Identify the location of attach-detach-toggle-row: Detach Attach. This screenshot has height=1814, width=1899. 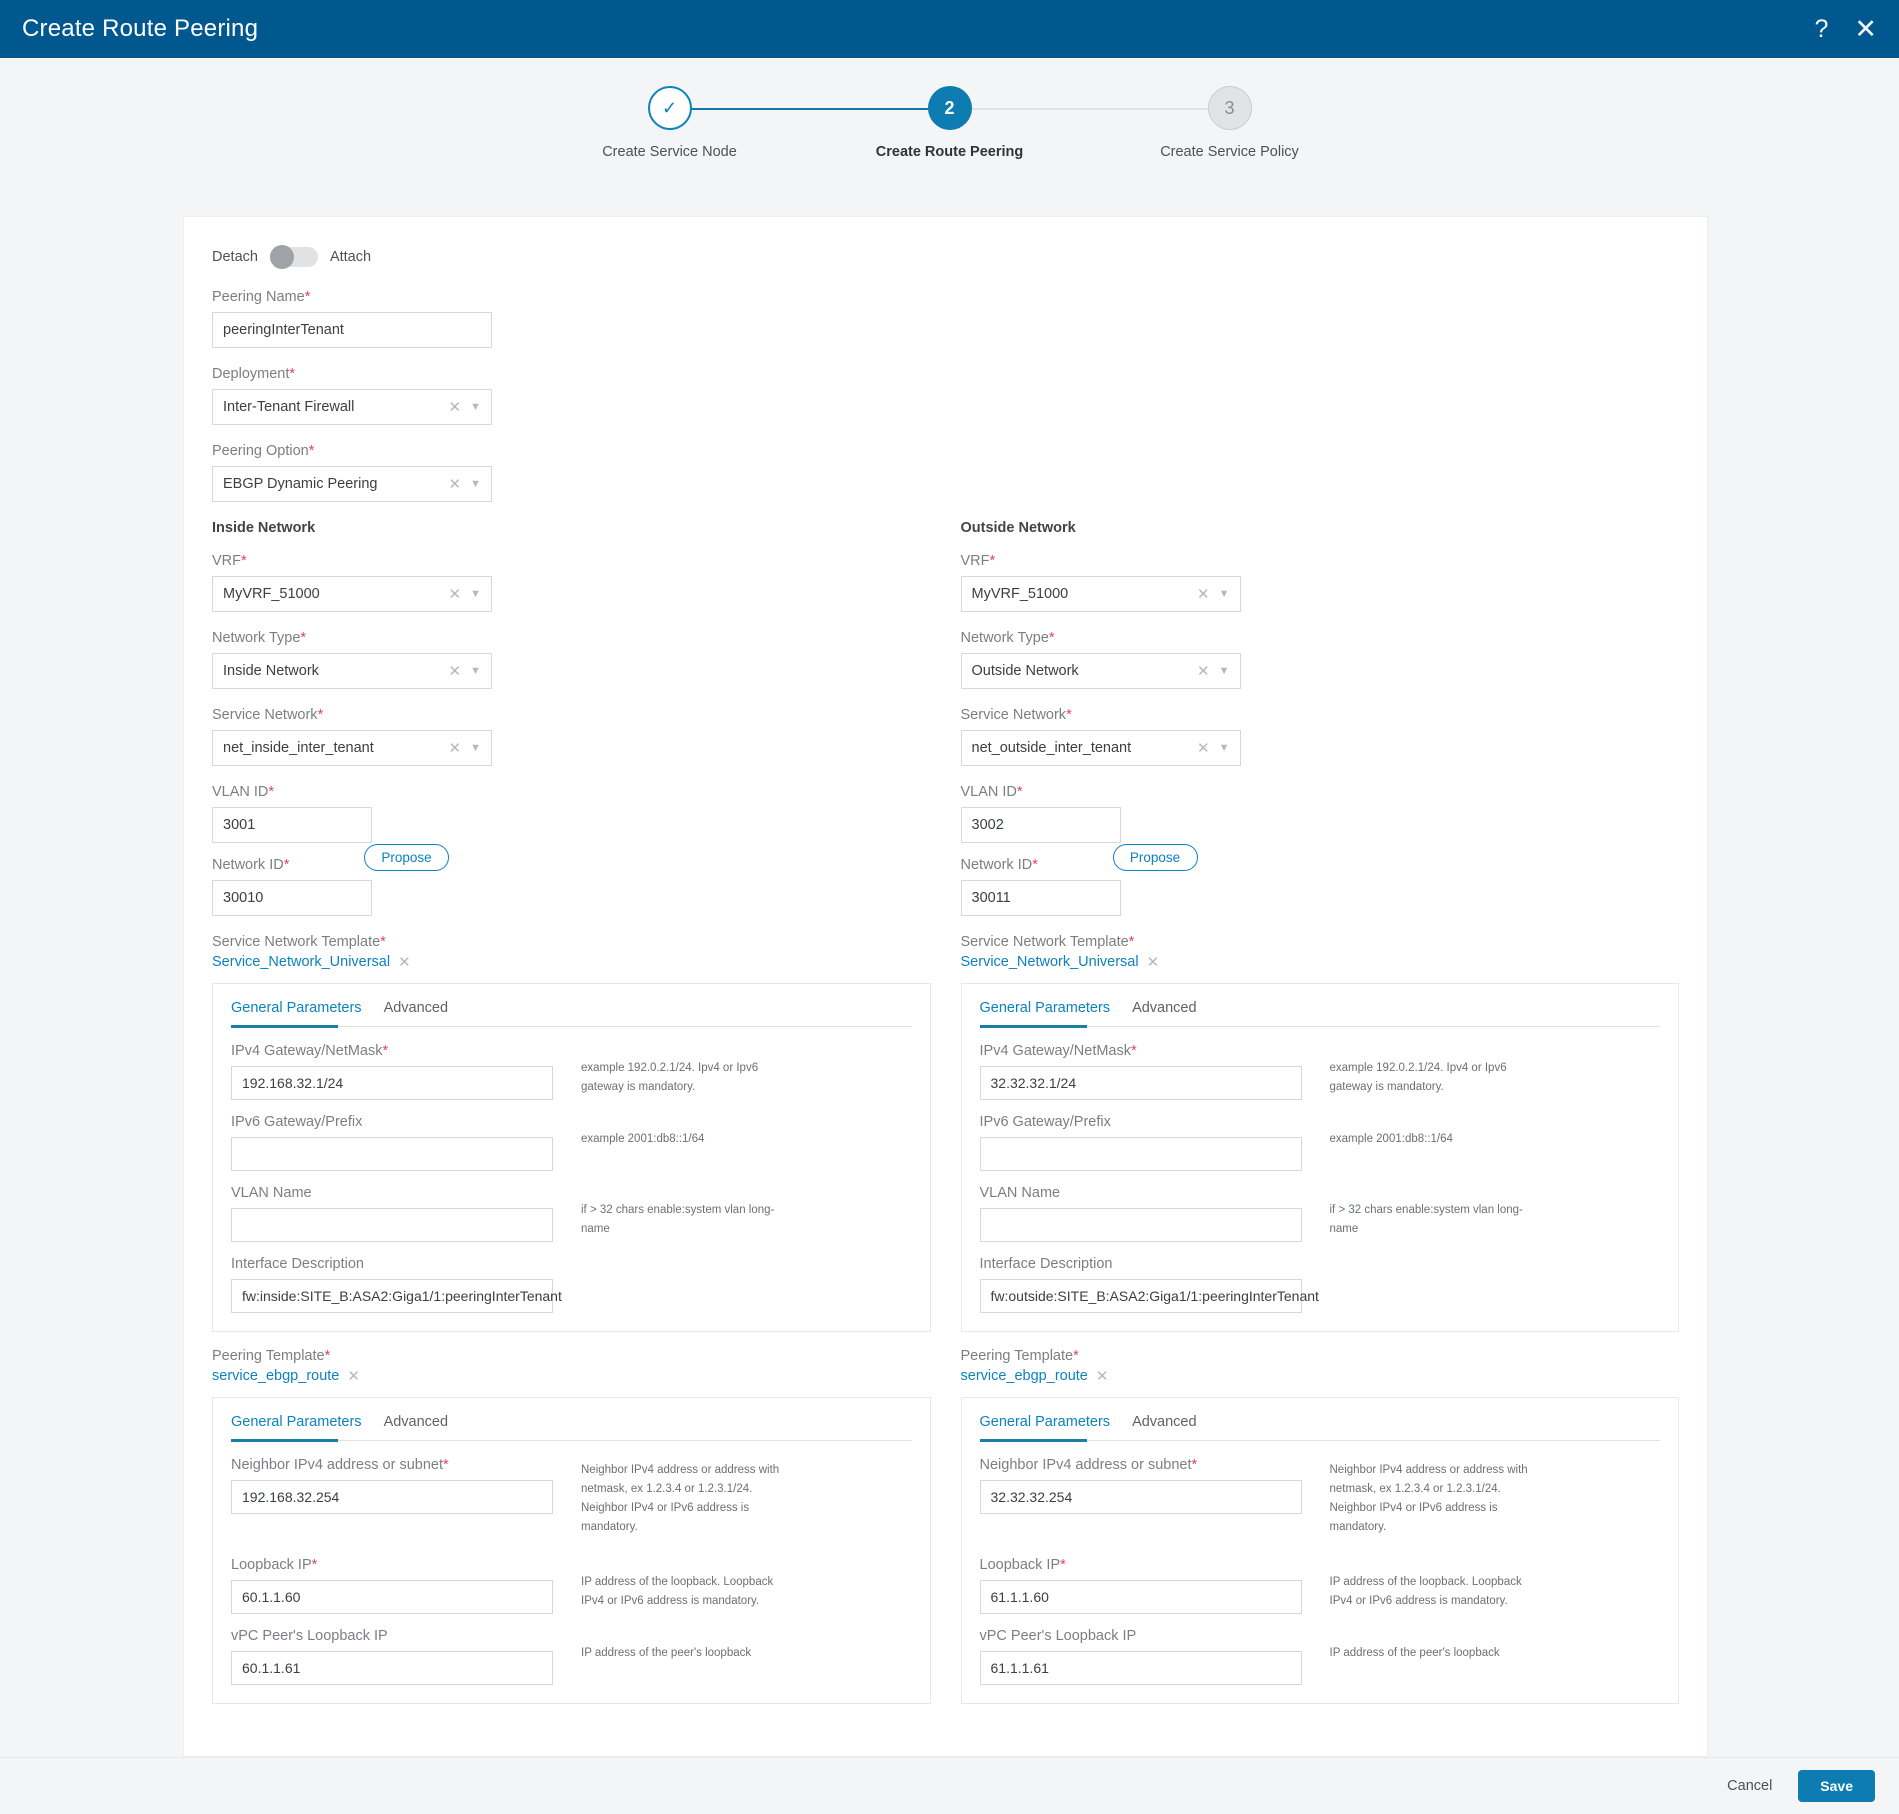
(945, 257).